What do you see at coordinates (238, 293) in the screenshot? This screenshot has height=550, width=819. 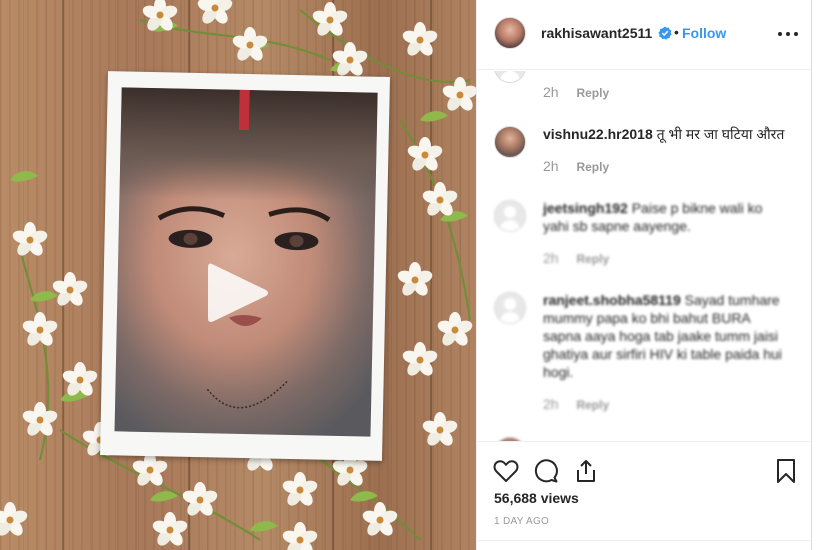 I see `play-icon` at bounding box center [238, 293].